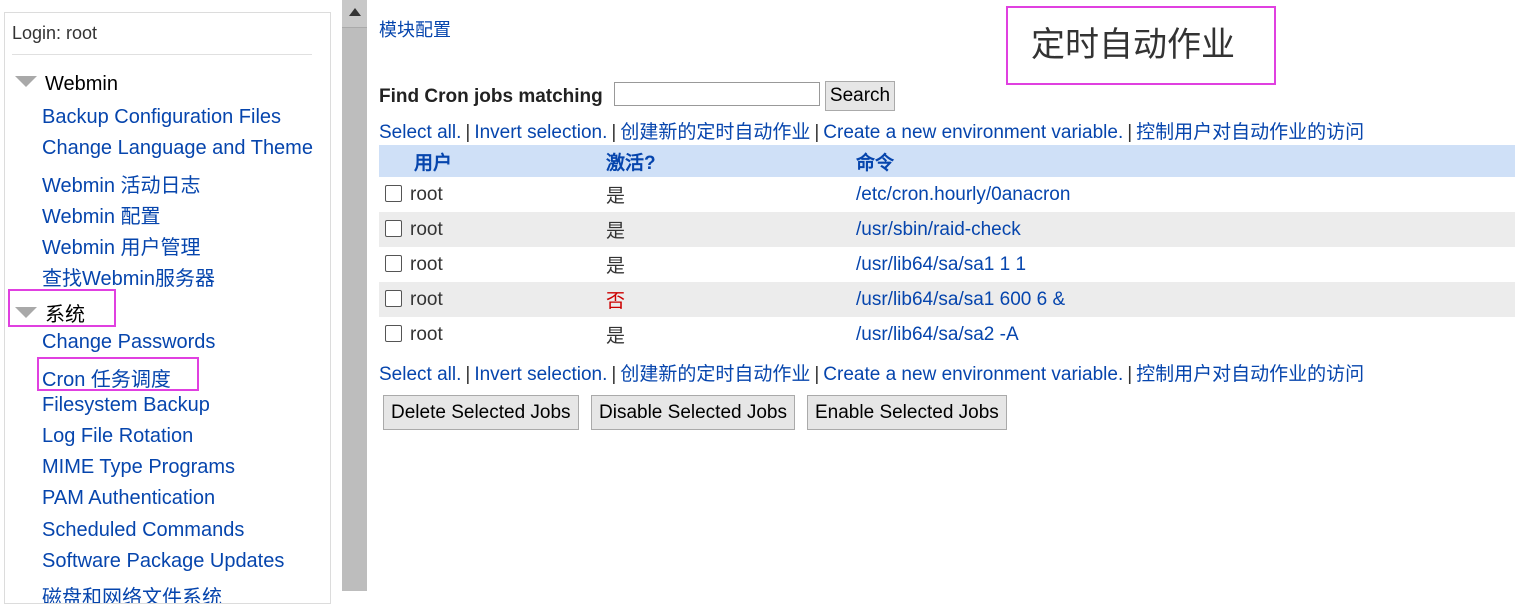  I want to click on sidebar-item-pam: PAM Authentication, so click(128, 498).